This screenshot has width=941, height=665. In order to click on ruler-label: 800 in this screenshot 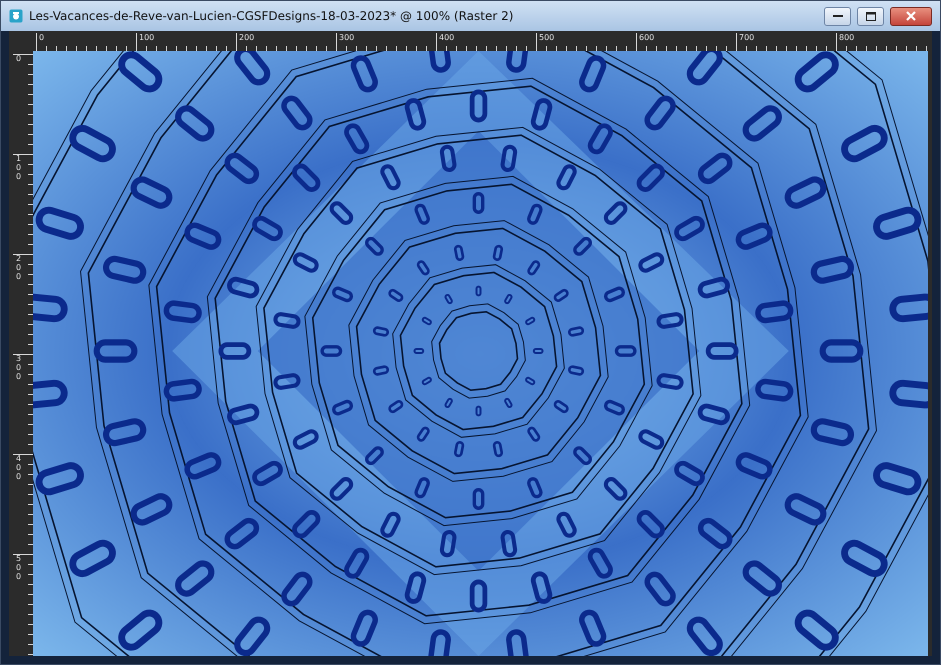, I will do `click(847, 38)`.